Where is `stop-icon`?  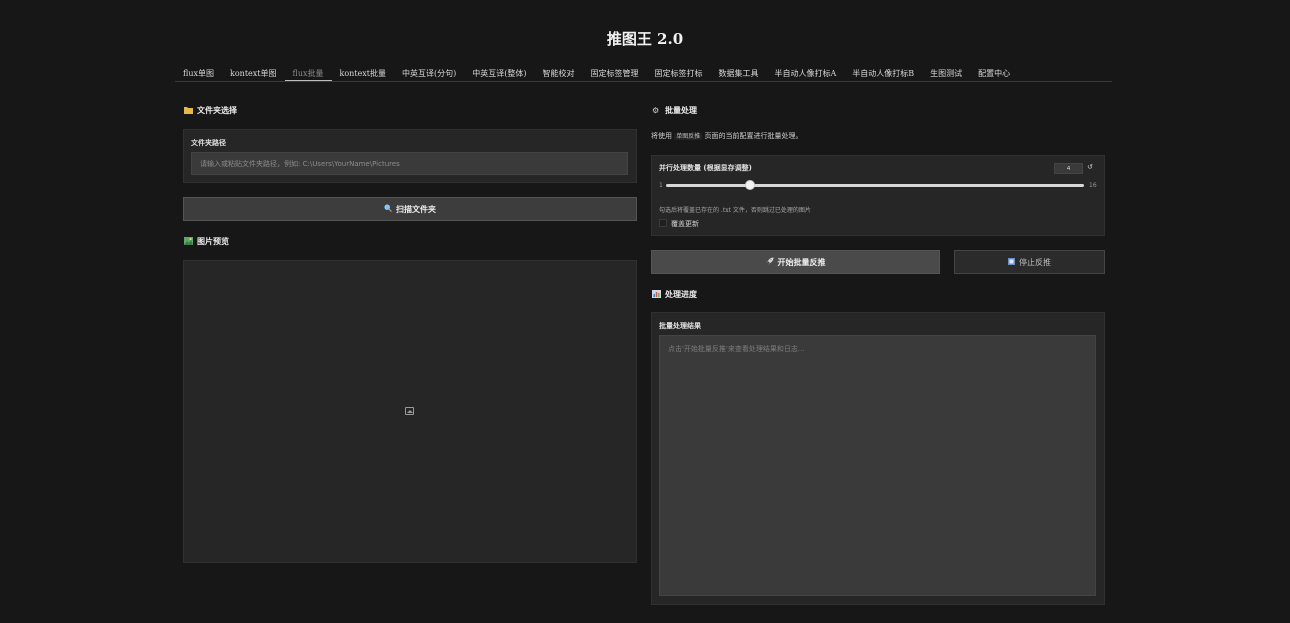 stop-icon is located at coordinates (1011, 262).